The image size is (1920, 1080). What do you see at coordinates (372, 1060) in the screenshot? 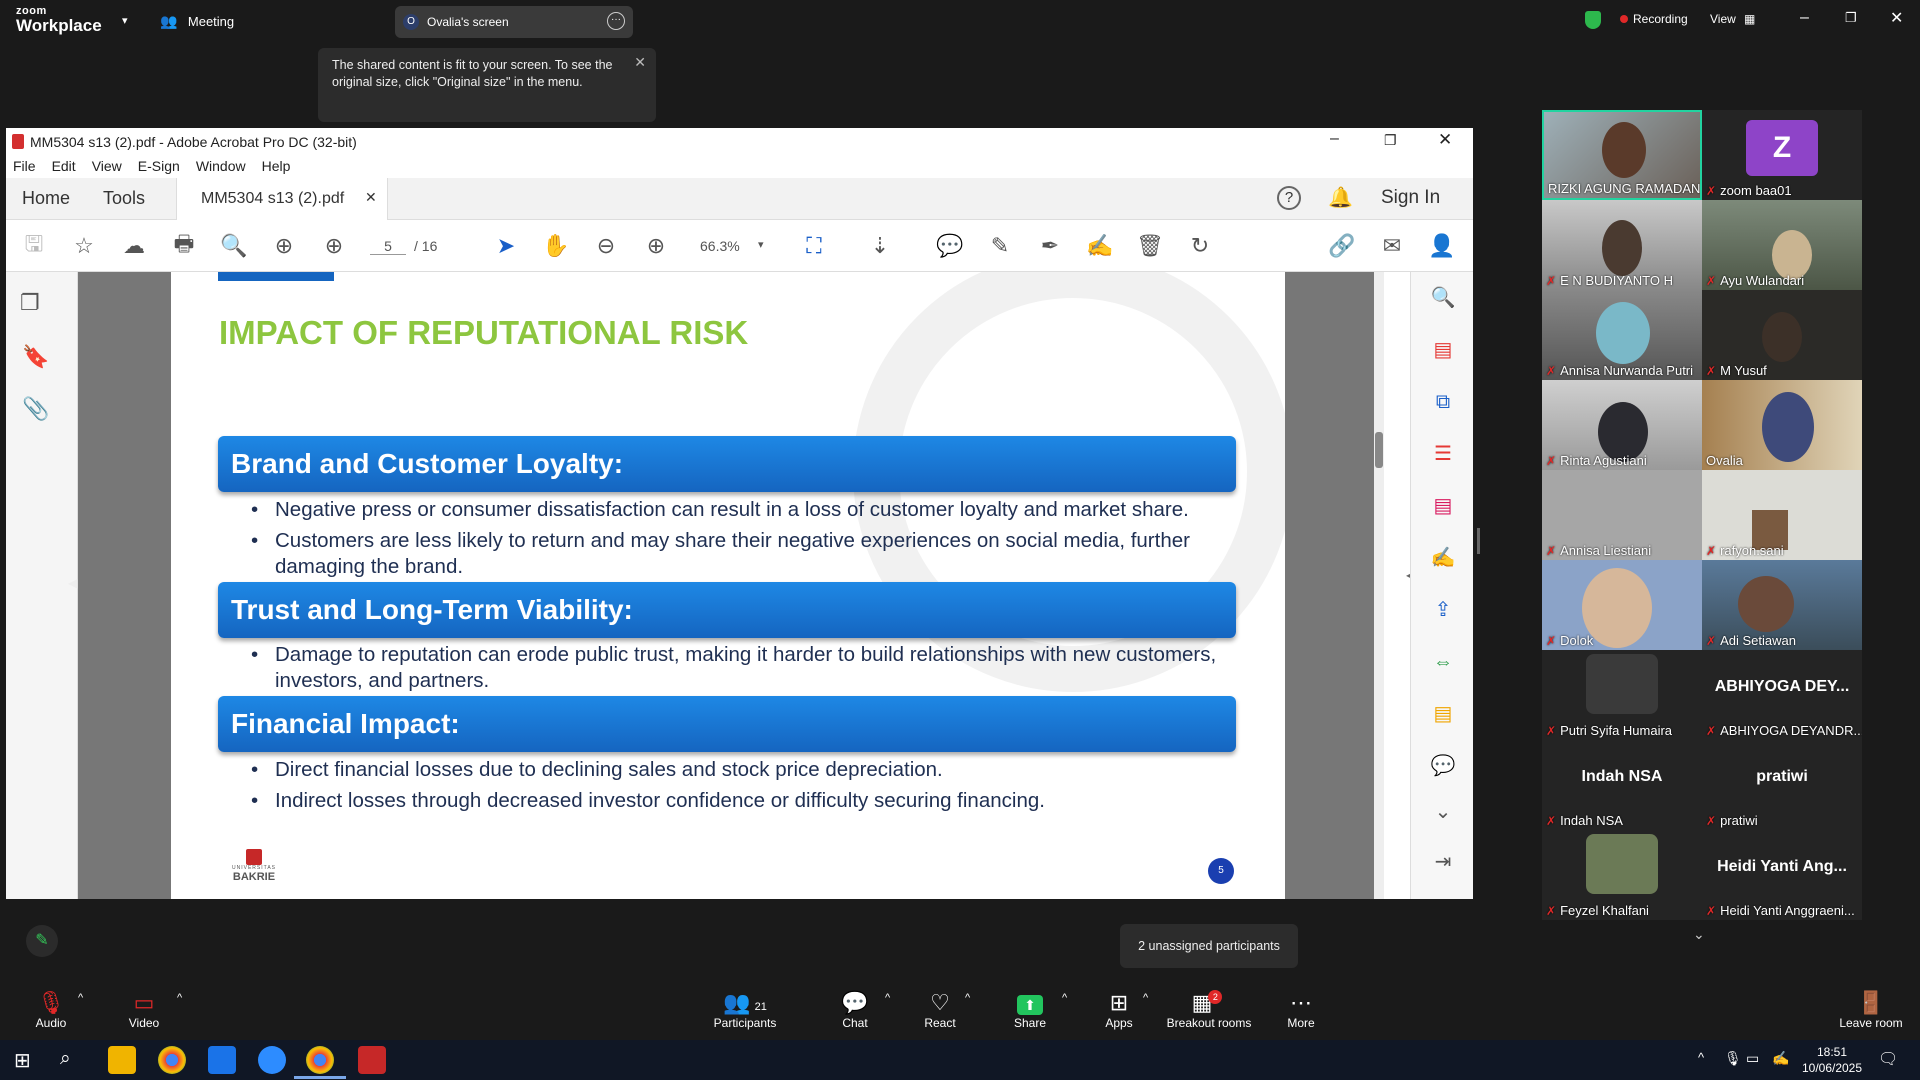
I see `acrobat-app-icon` at bounding box center [372, 1060].